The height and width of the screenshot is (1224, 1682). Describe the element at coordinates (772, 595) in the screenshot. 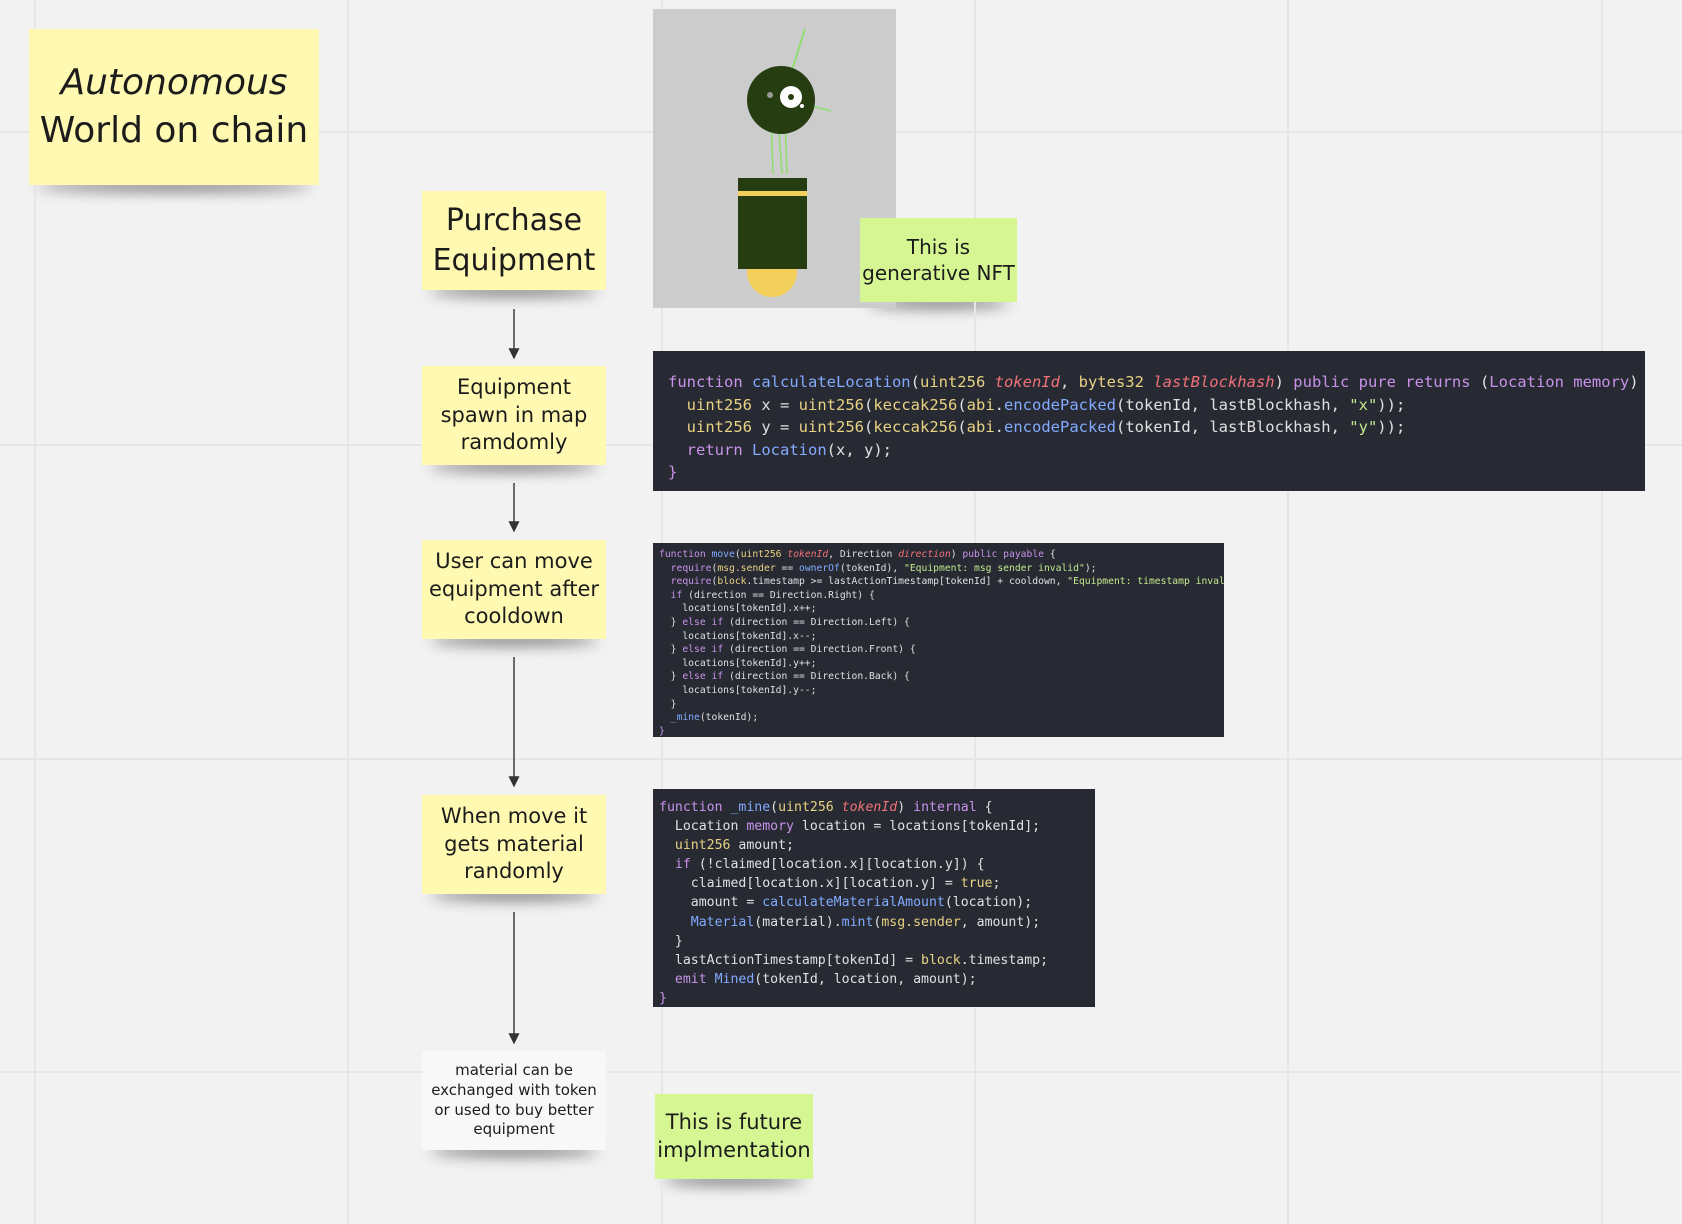

I see `code-line: if (direction == Direction.Right) {` at that location.